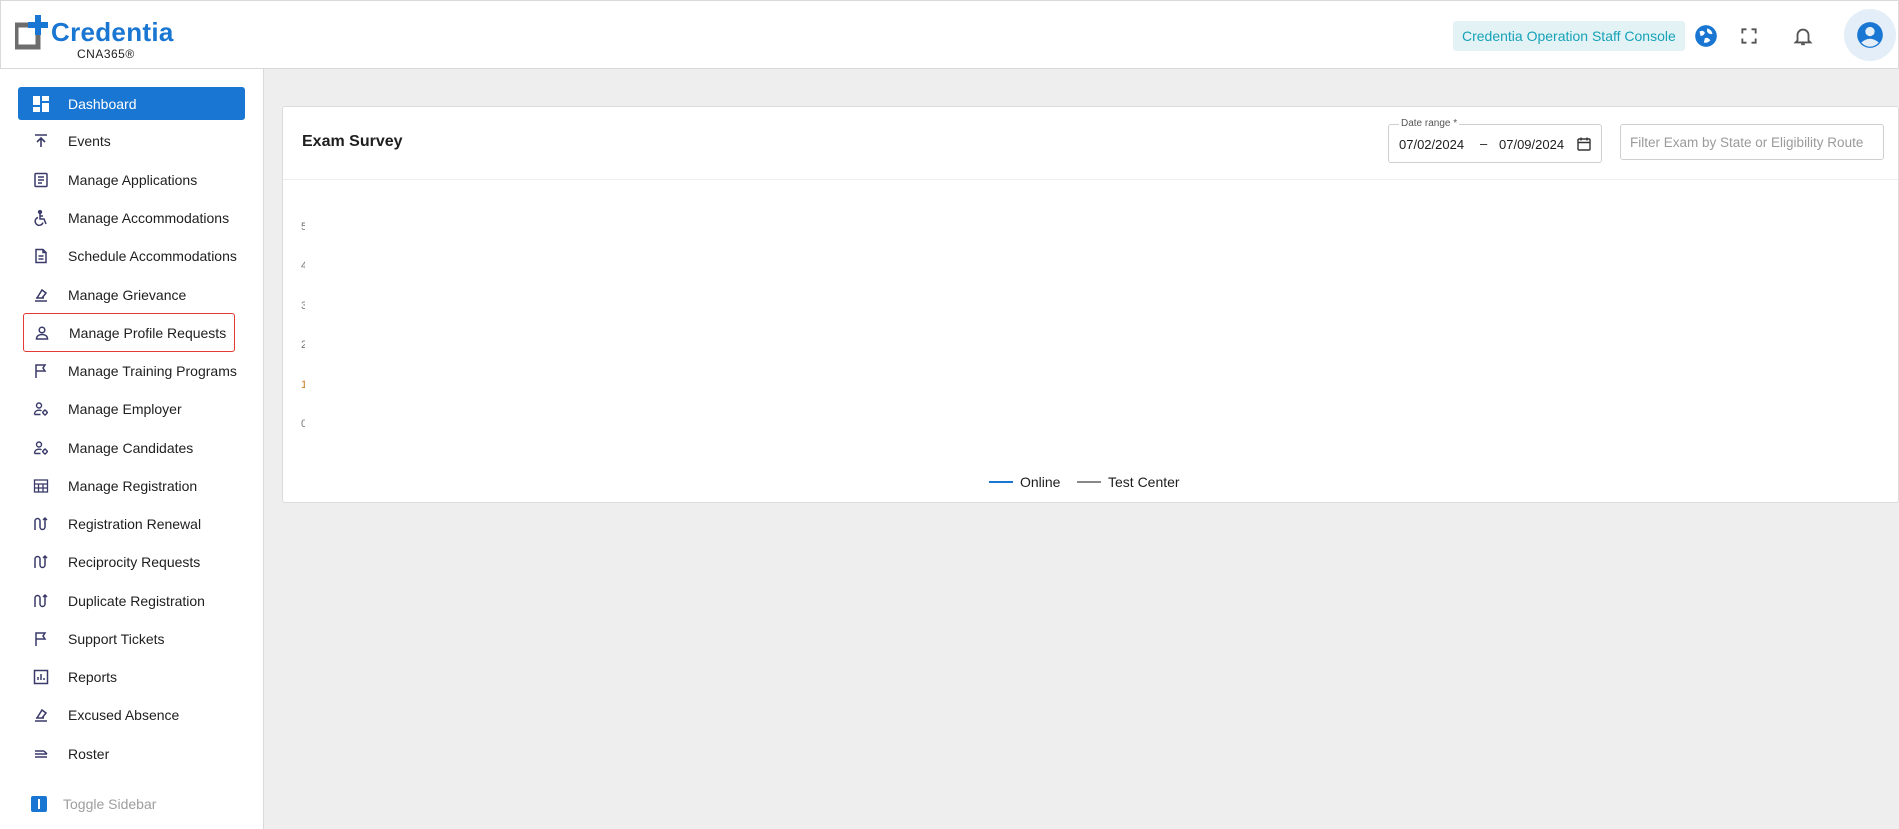 This screenshot has width=1899, height=829. Describe the element at coordinates (131, 676) in the screenshot. I see `sidebar-item-reports: Reports` at that location.